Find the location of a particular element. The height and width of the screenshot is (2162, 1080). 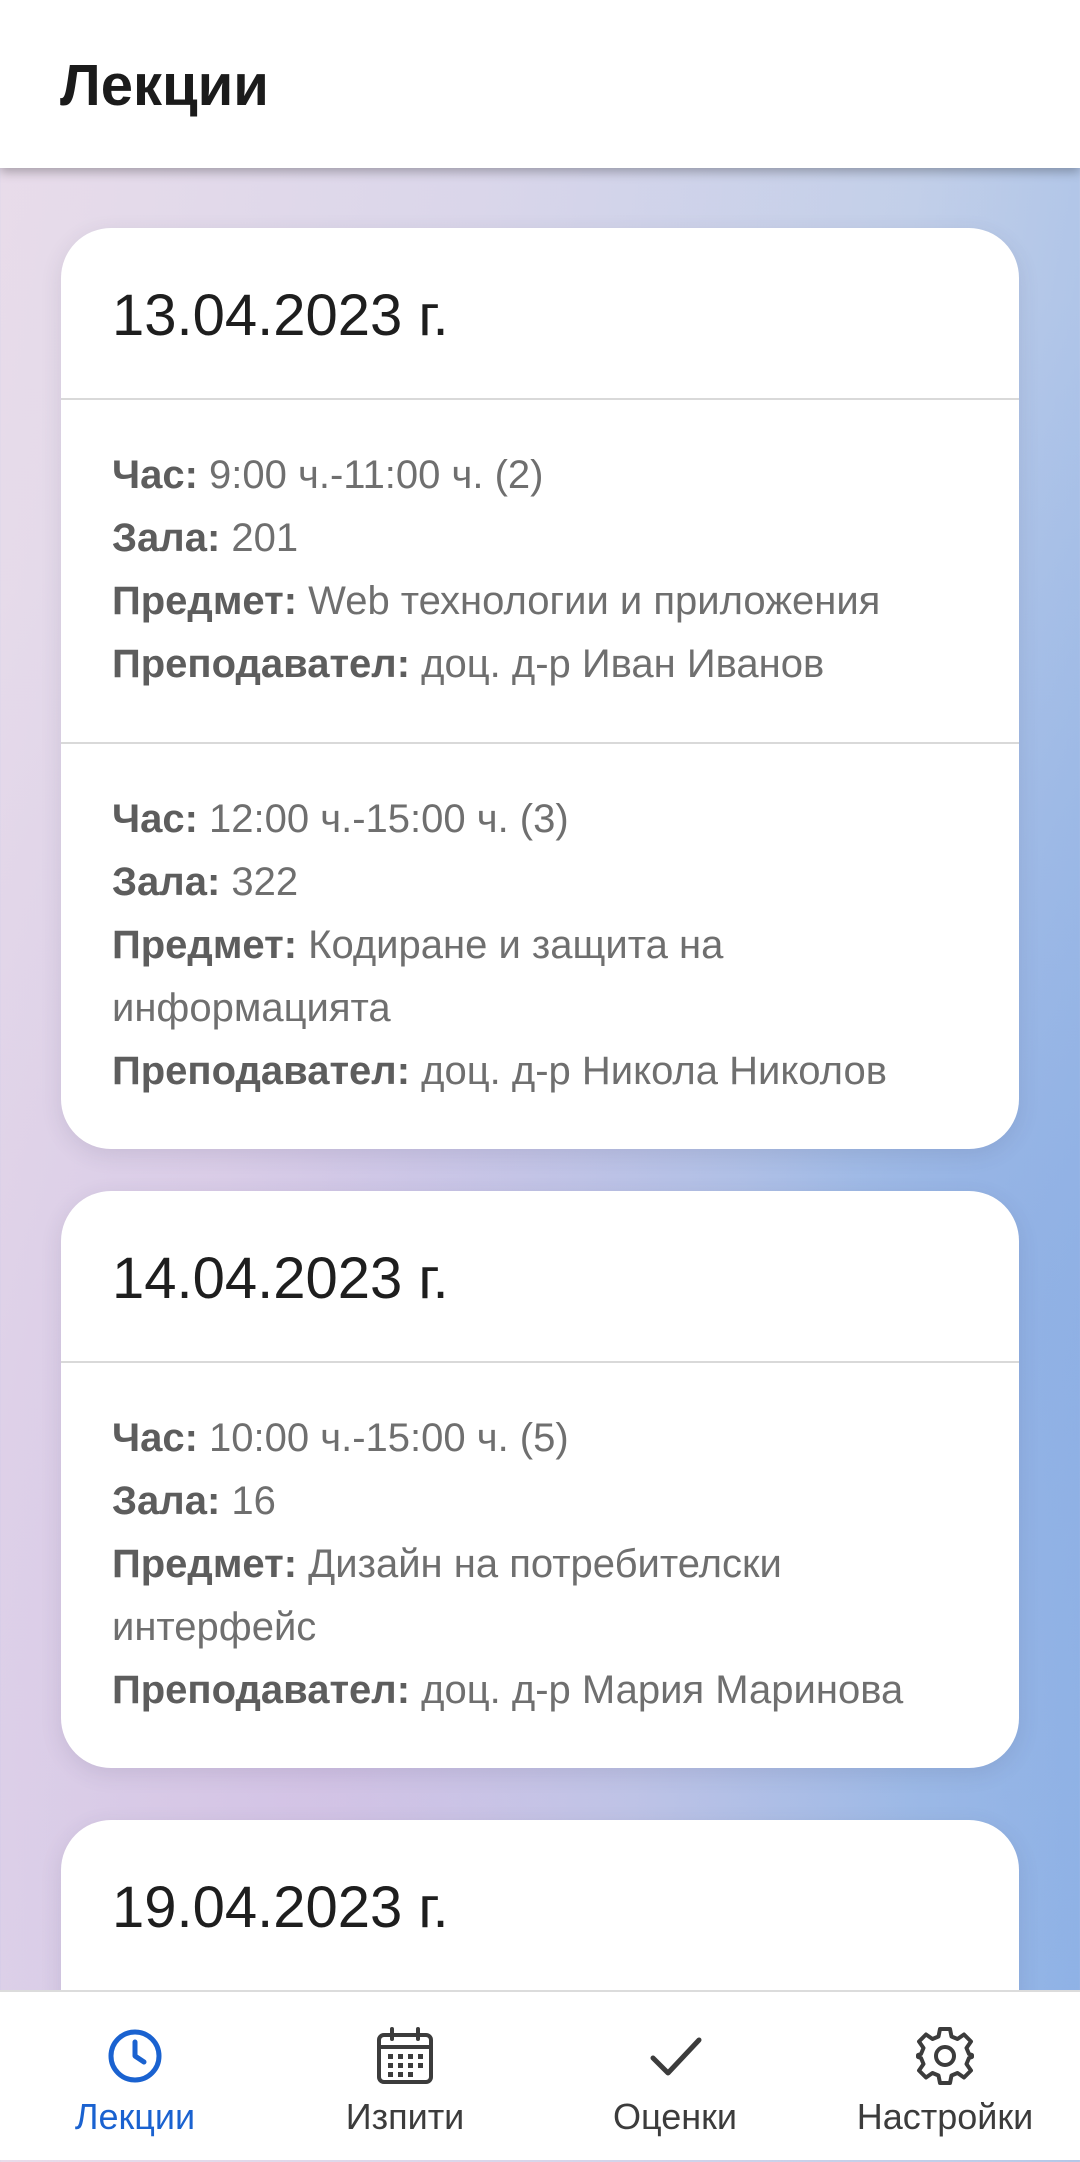

bottom-navigation: Лекции Изпити Оценки Настройки is located at coordinates (540, 2075).